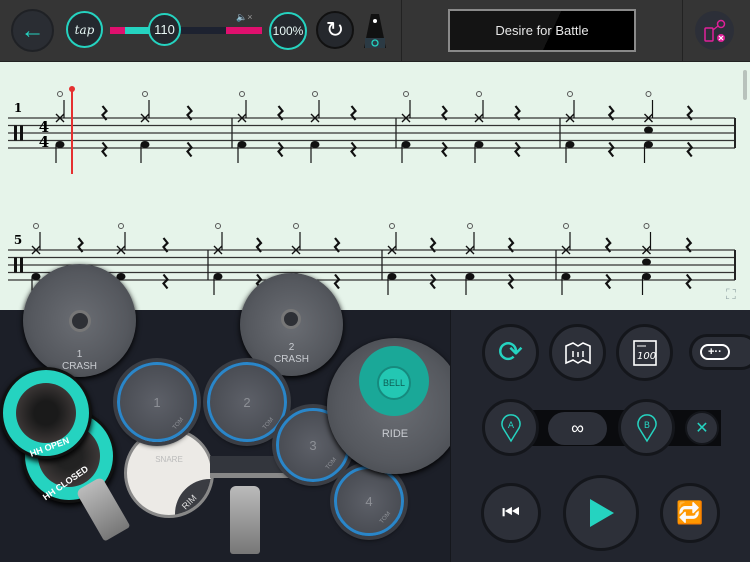 The height and width of the screenshot is (562, 750). What do you see at coordinates (369, 501) in the screenshot?
I see `tom-4-pad: 4 TOM` at bounding box center [369, 501].